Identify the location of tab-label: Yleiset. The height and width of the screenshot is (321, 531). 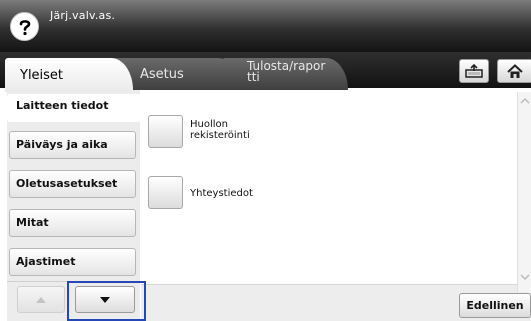
(42, 75).